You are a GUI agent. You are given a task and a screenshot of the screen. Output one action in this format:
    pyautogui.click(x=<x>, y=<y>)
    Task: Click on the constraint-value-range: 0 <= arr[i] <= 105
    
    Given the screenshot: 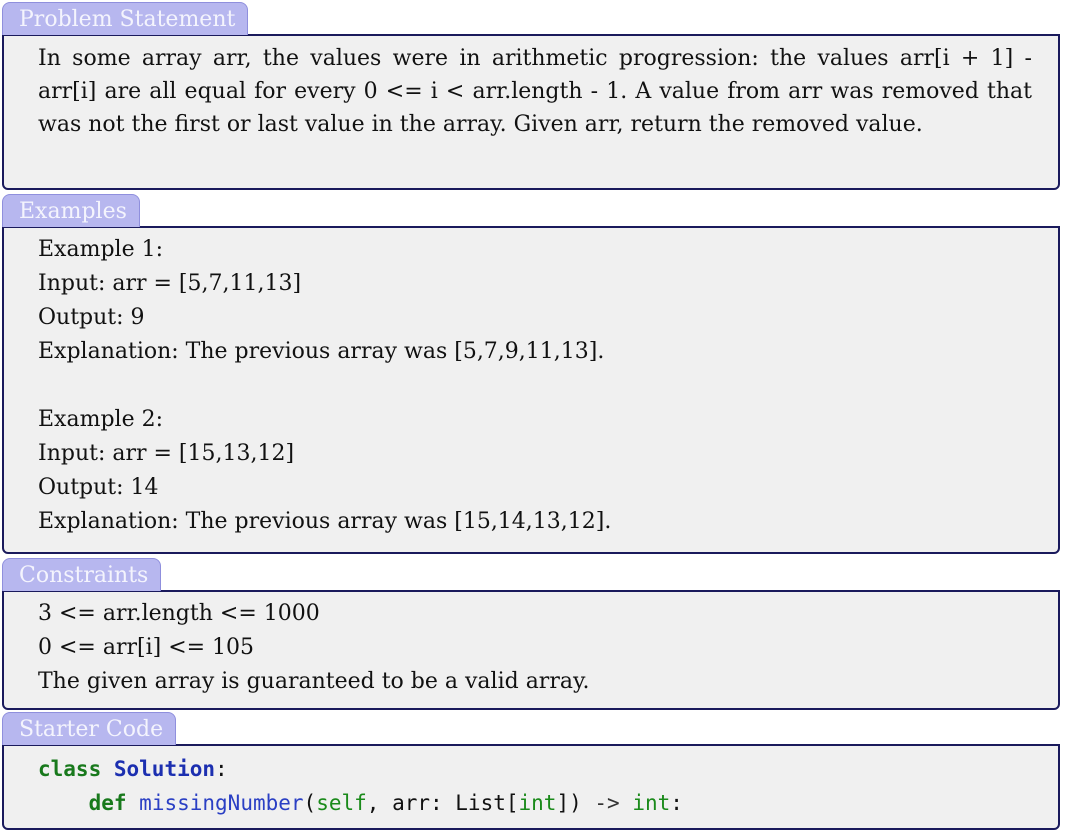 What is the action you would take?
    pyautogui.click(x=146, y=647)
    